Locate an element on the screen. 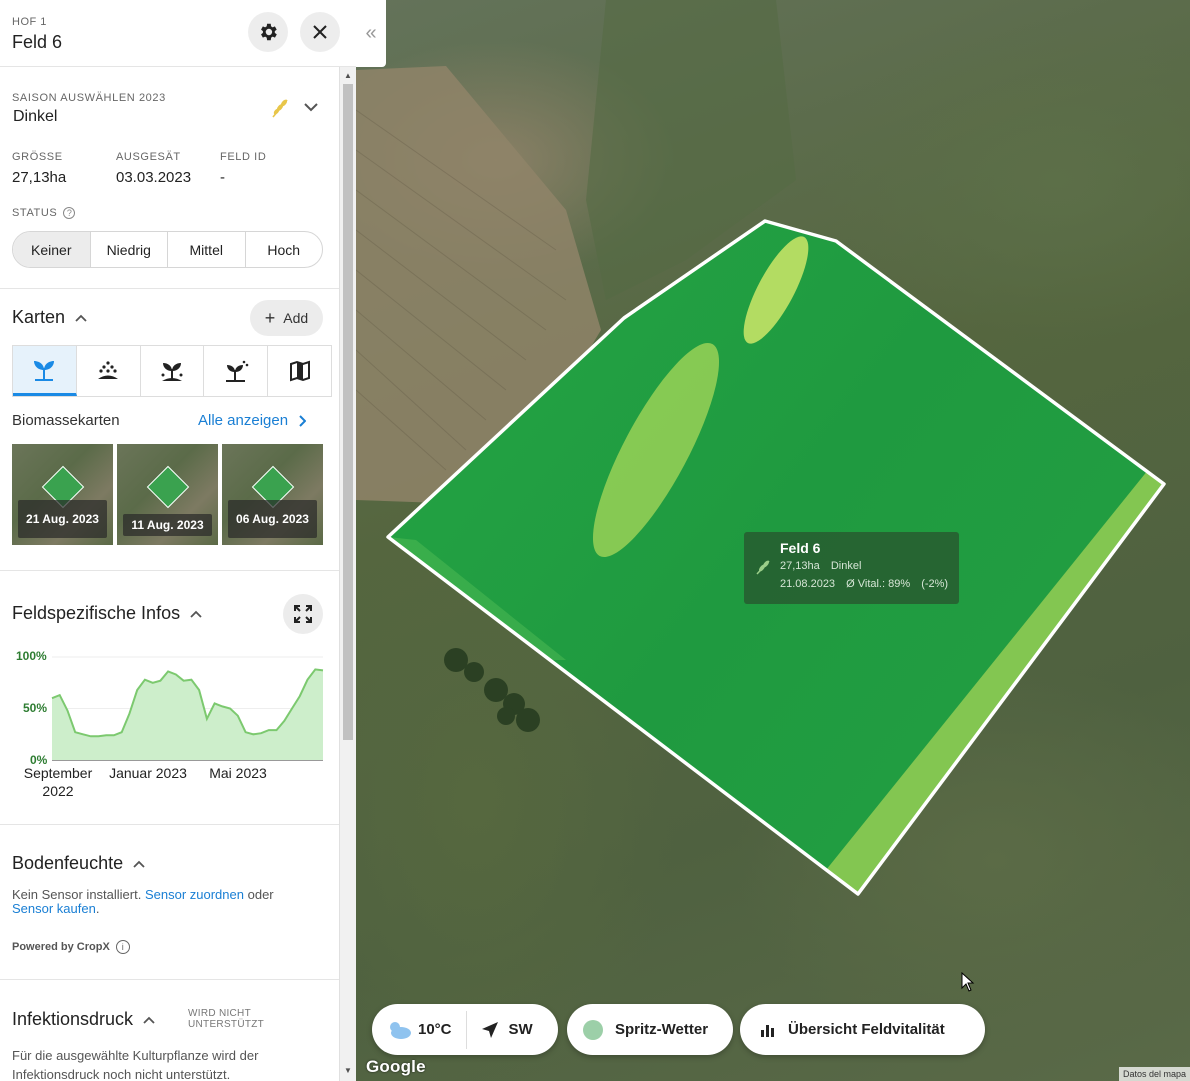 The height and width of the screenshot is (1081, 1190). status-option-hoch: Hoch is located at coordinates (284, 249).